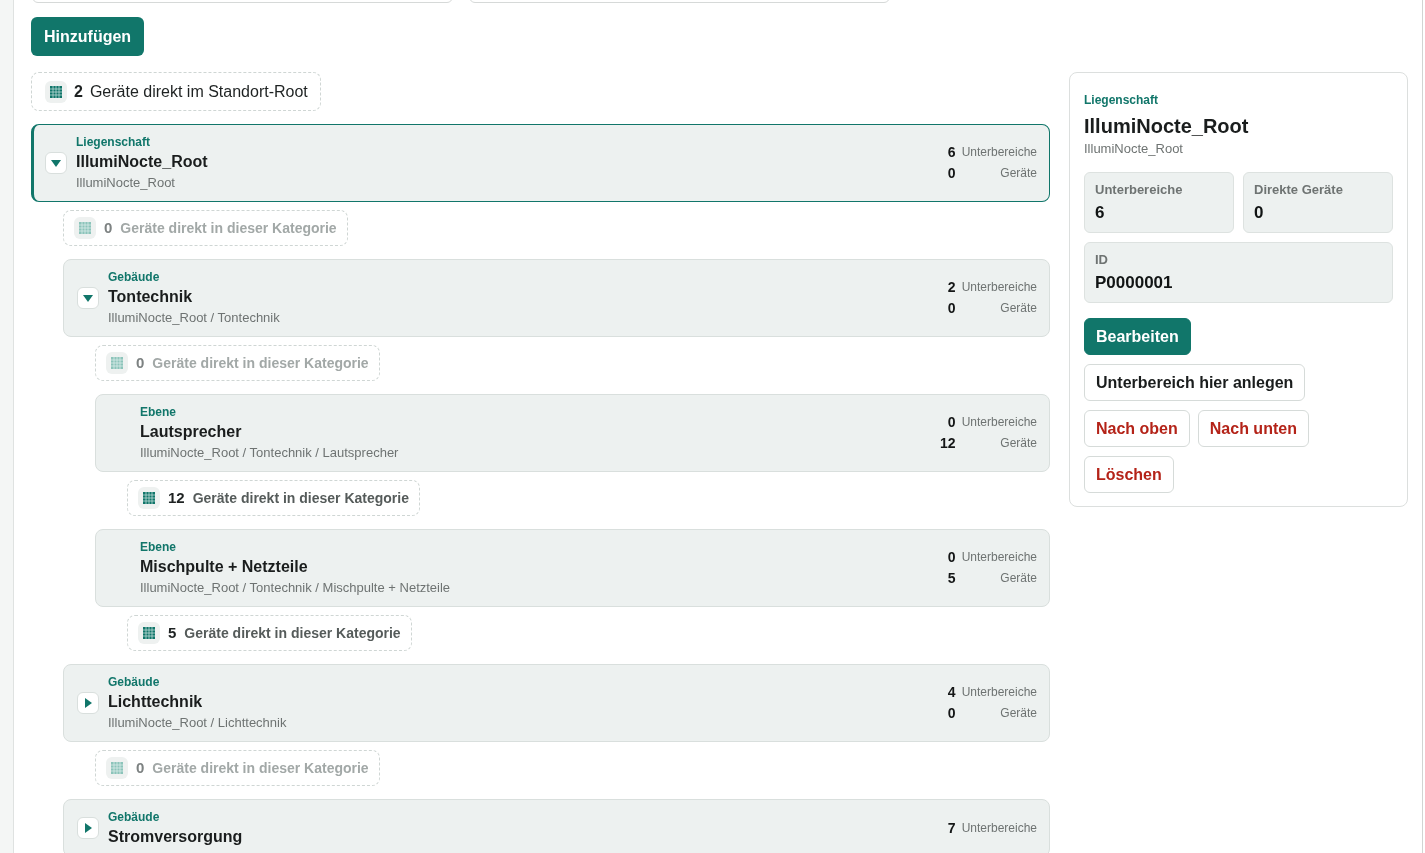 This screenshot has width=1425, height=853. I want to click on stat-label: Unterbereiche, so click(1139, 190).